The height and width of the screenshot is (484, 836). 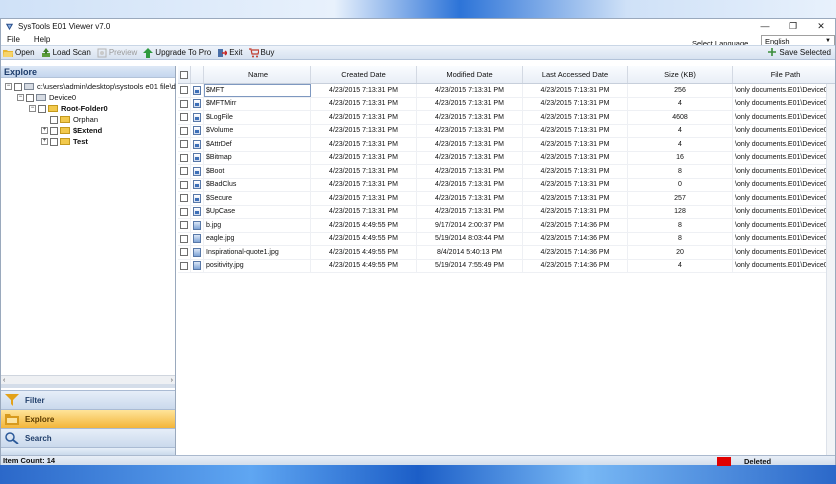 What do you see at coordinates (680, 157) in the screenshot?
I see `cell-size: 16` at bounding box center [680, 157].